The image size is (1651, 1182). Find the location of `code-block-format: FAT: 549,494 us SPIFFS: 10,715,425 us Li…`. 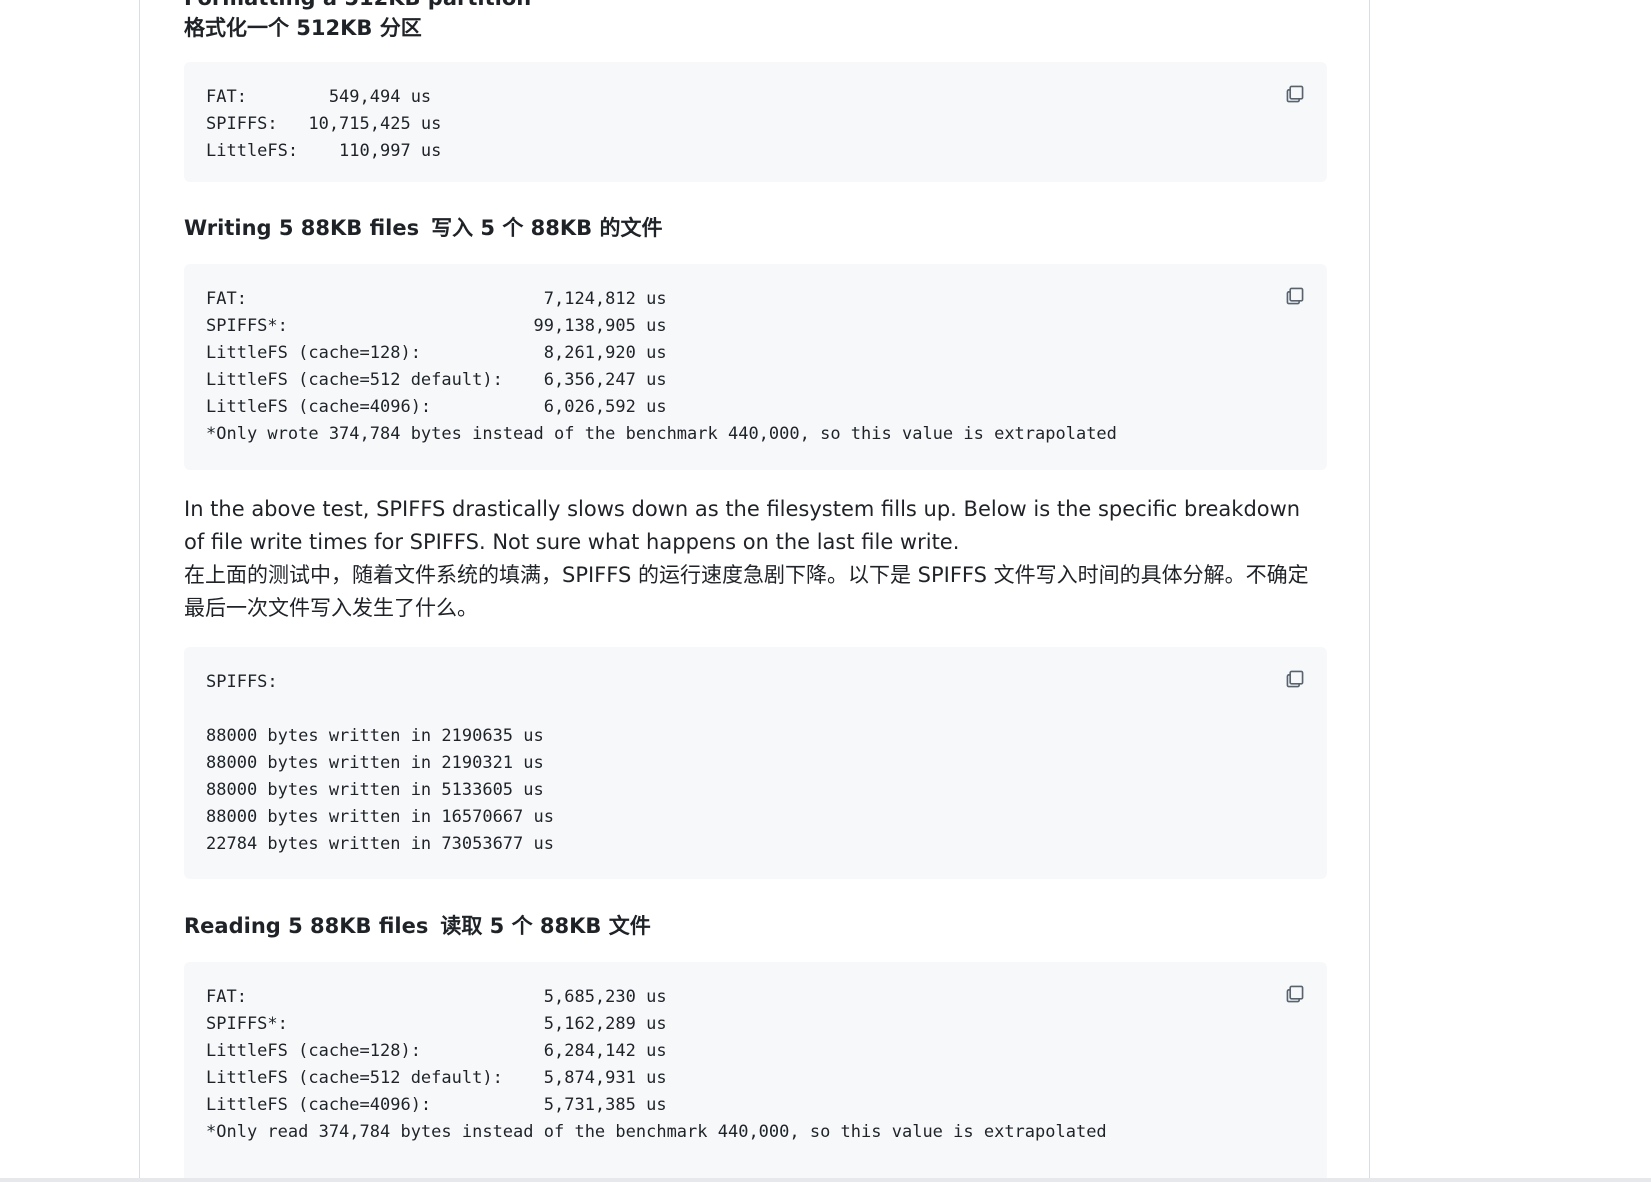

code-block-format: FAT: 549,494 us SPIFFS: 10,715,425 us Li… is located at coordinates (755, 122).